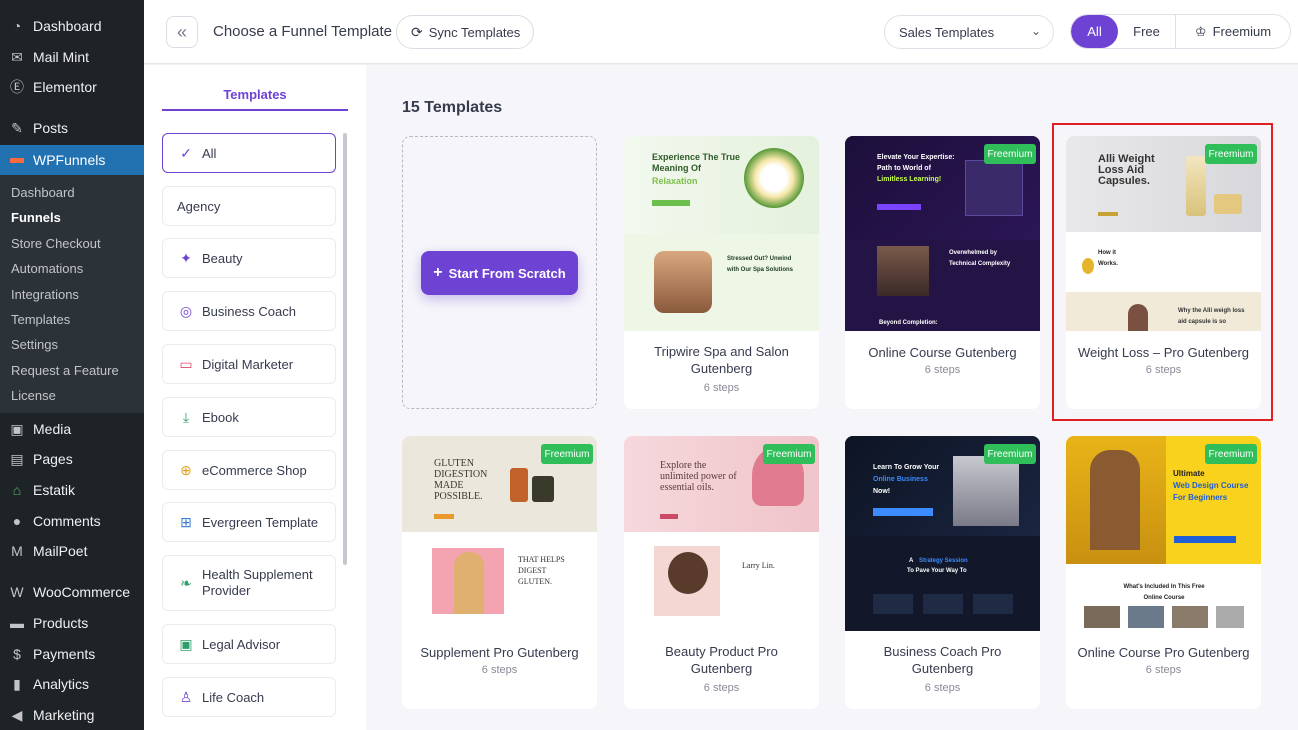 This screenshot has width=1298, height=730. What do you see at coordinates (72, 490) in the screenshot?
I see `menu-estatik: ⌂ Estatik` at bounding box center [72, 490].